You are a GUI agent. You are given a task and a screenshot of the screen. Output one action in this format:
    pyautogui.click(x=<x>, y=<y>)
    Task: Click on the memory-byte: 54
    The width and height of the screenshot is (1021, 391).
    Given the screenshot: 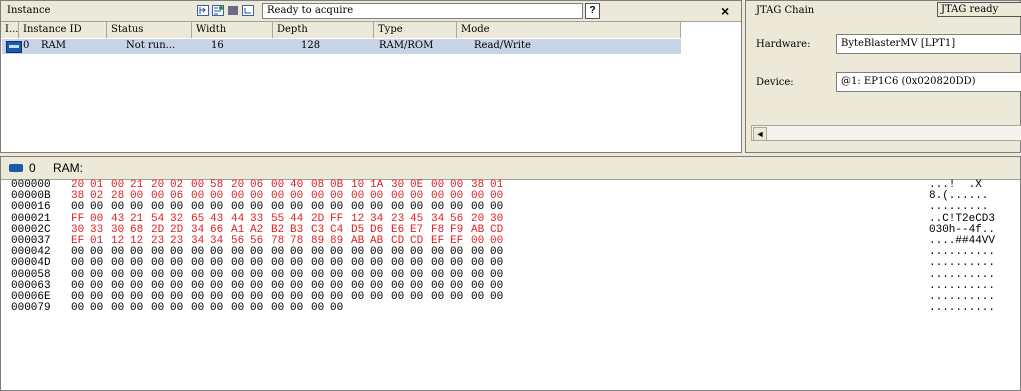 What is the action you would take?
    pyautogui.click(x=157, y=219)
    